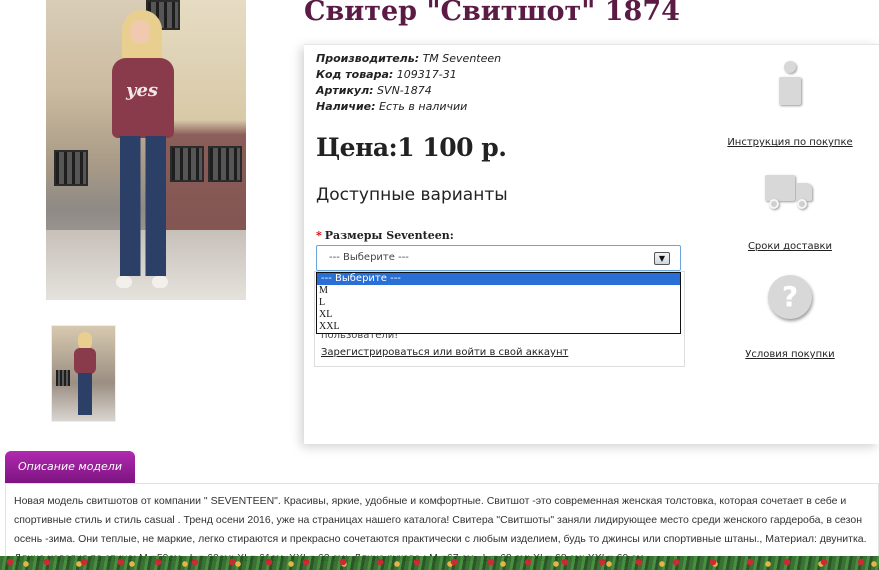  I want to click on photo-model: yes, so click(143, 151).